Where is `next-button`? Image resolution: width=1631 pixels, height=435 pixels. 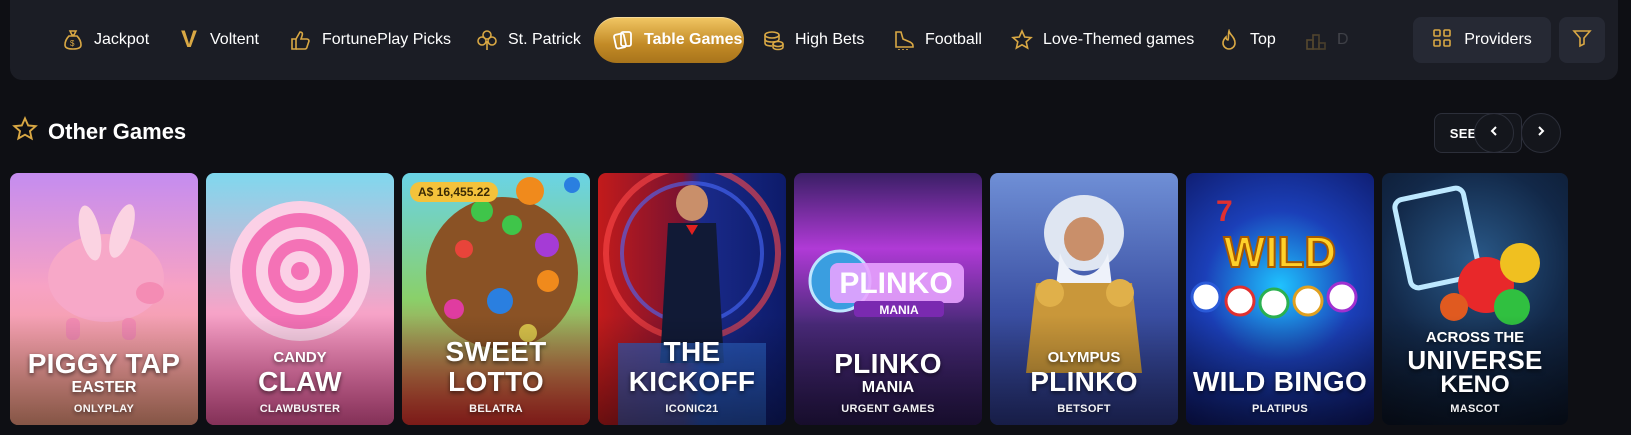 next-button is located at coordinates (1541, 133).